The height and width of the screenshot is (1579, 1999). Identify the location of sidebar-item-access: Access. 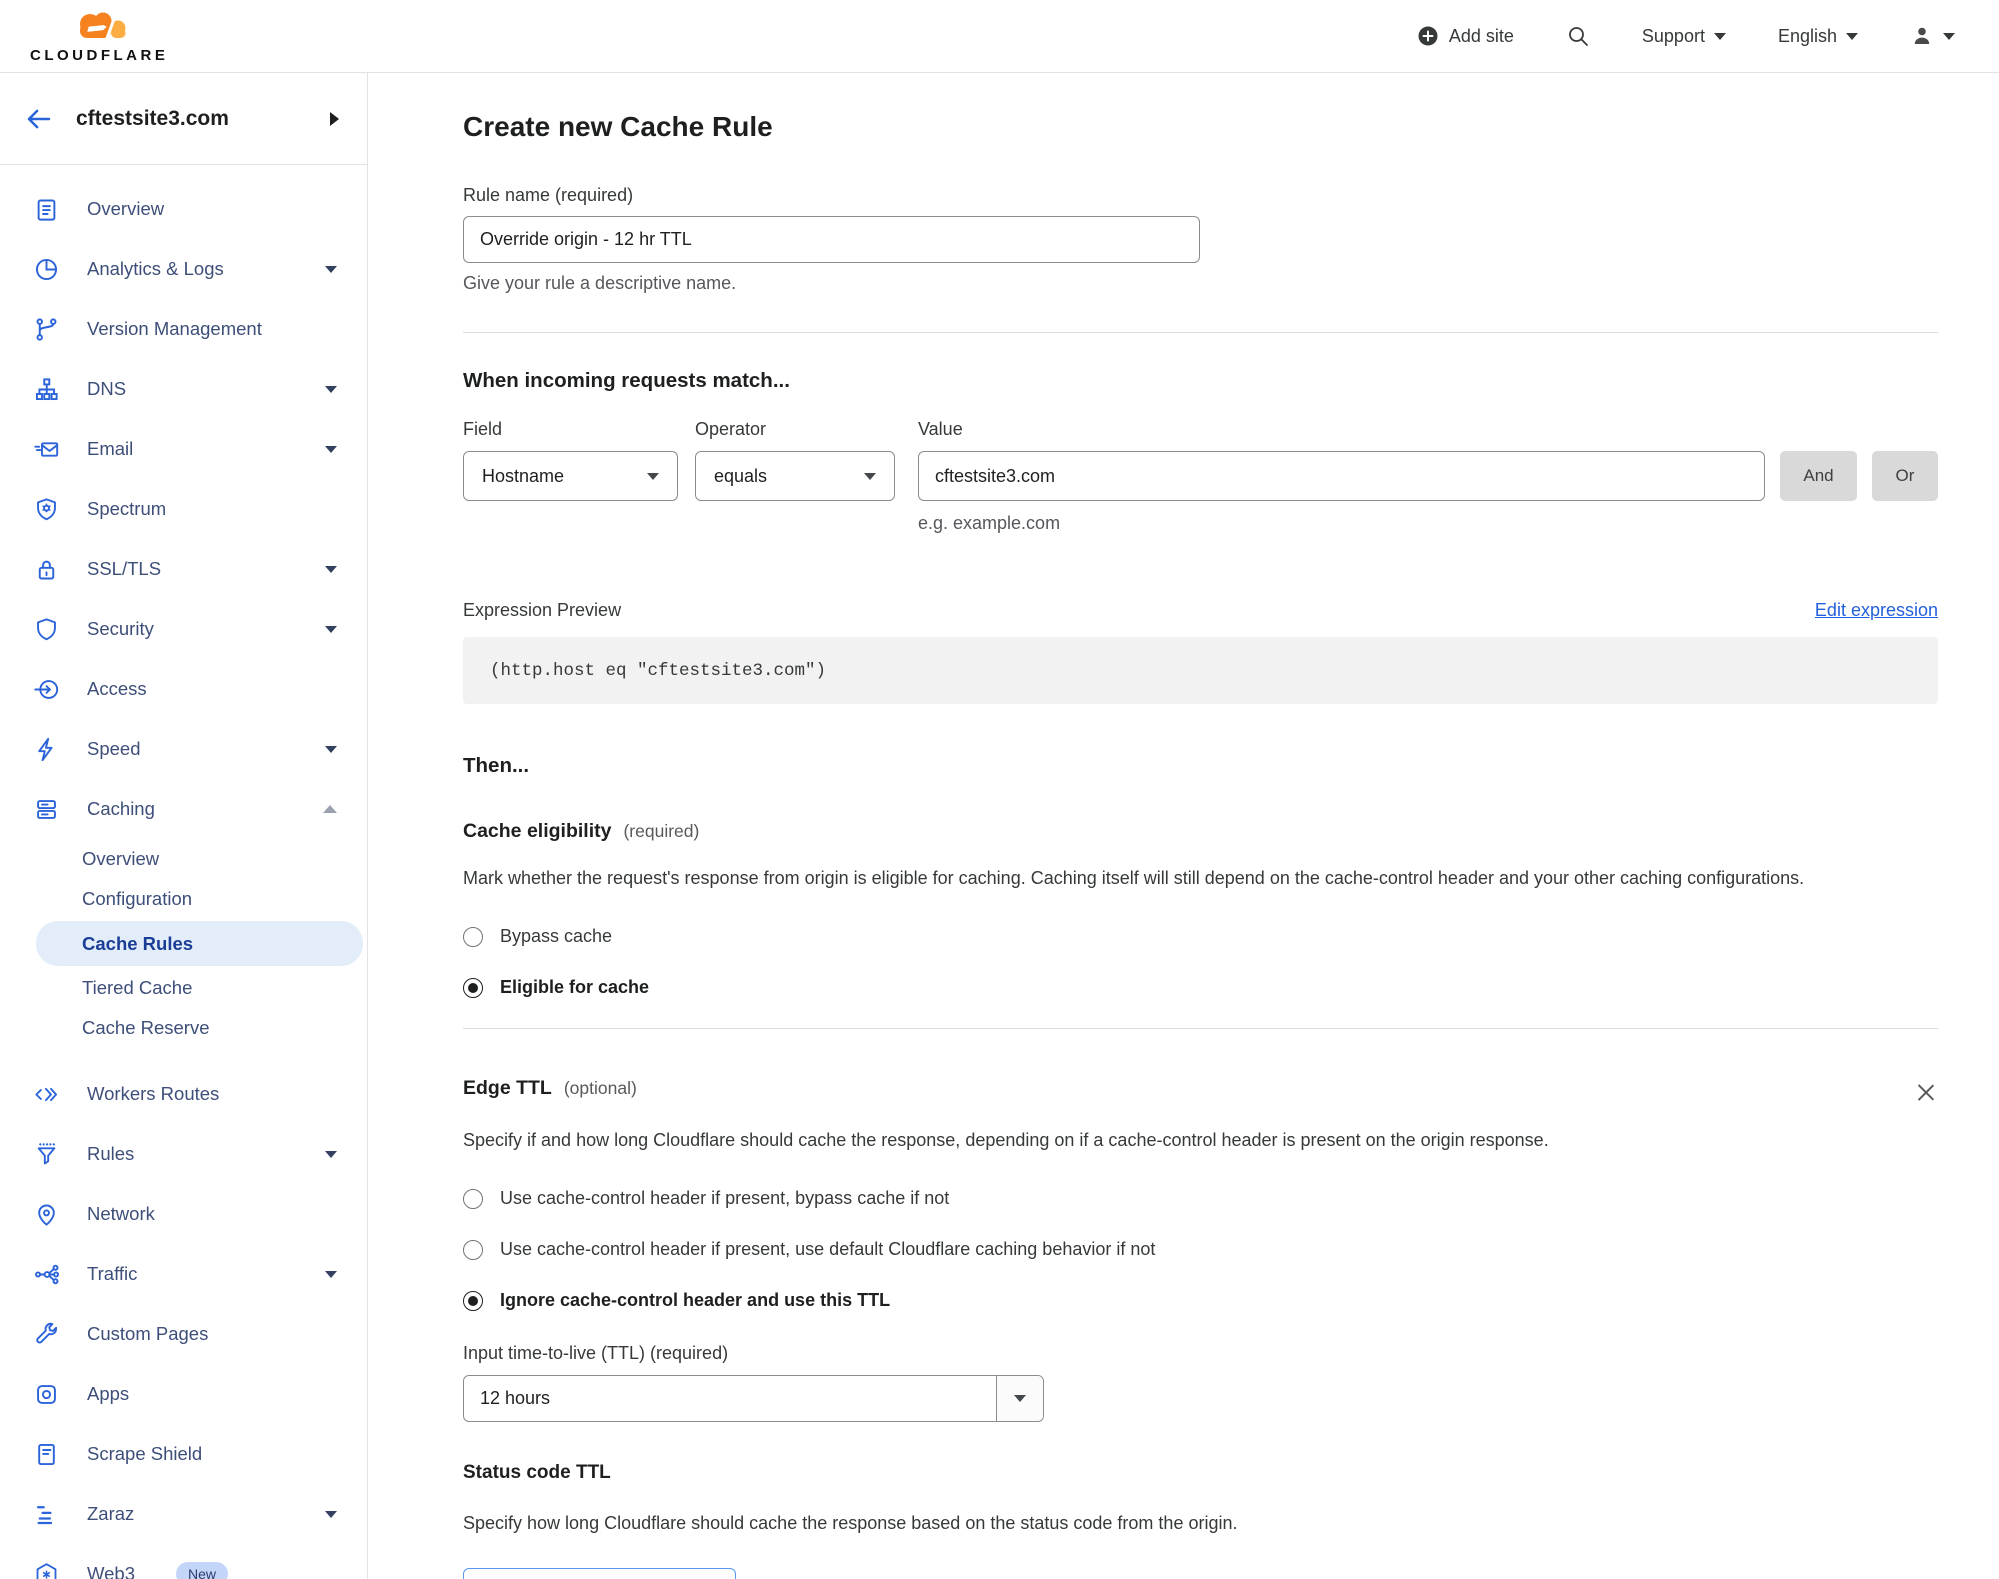
(183, 689).